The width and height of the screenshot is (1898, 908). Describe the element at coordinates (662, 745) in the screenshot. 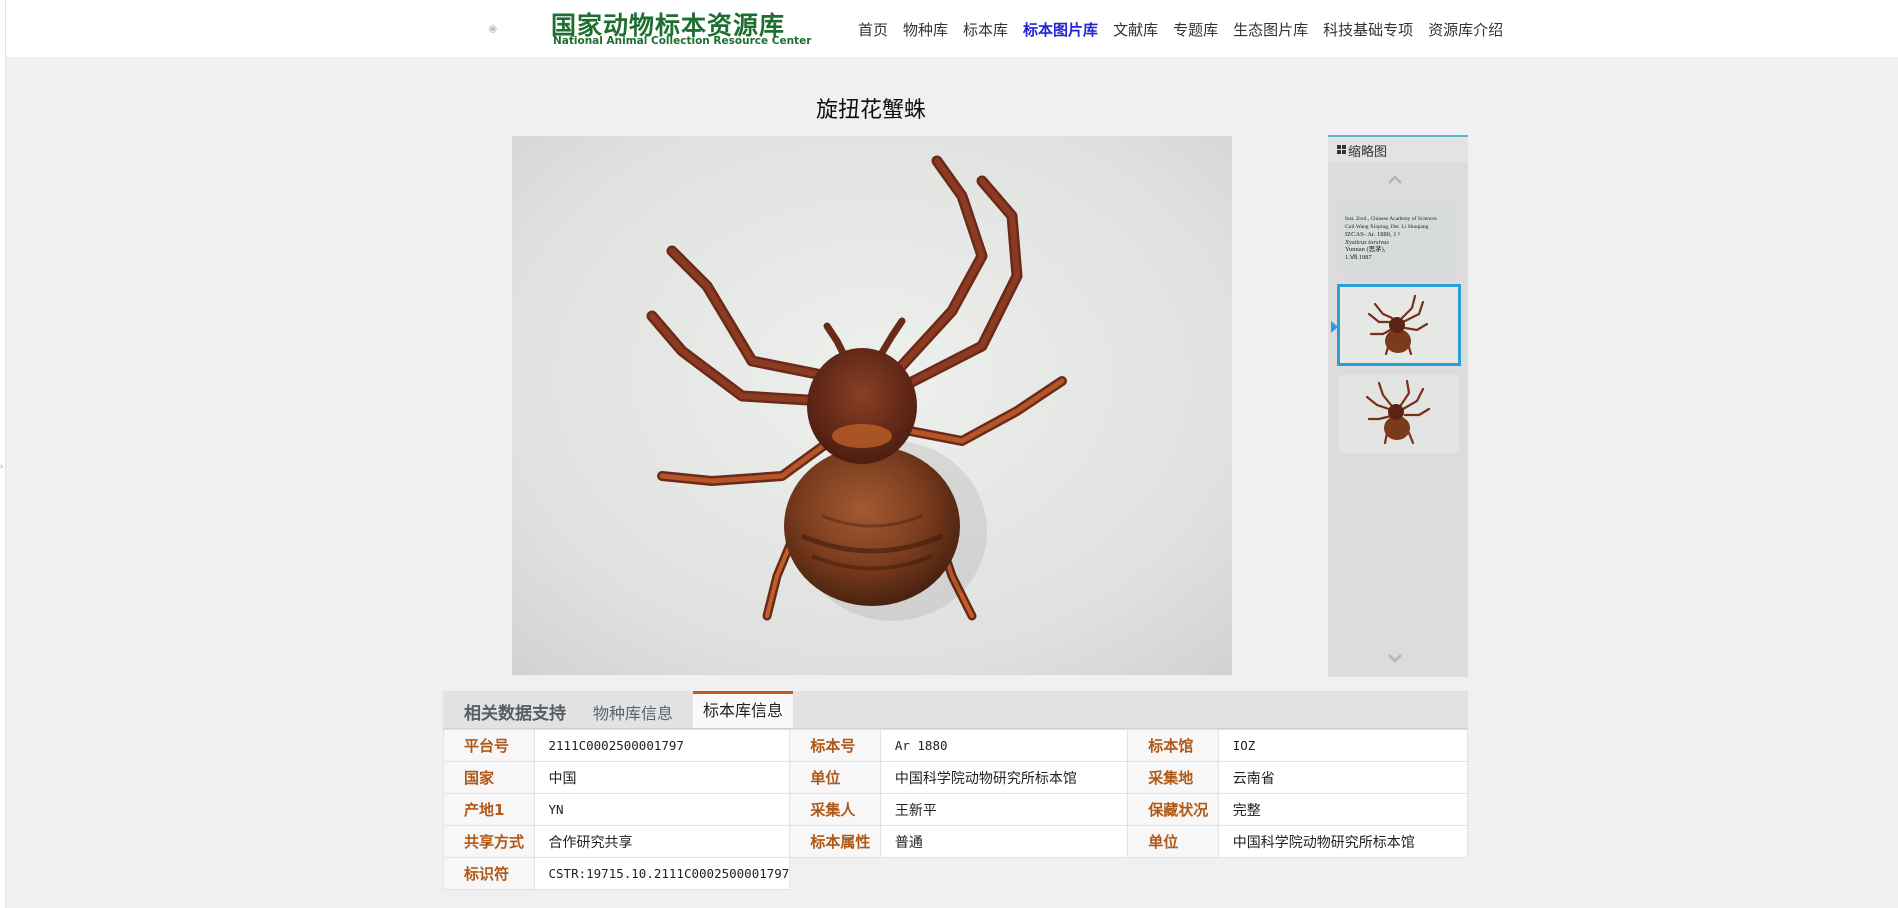

I see `field-value: 2111C0002500001797` at that location.